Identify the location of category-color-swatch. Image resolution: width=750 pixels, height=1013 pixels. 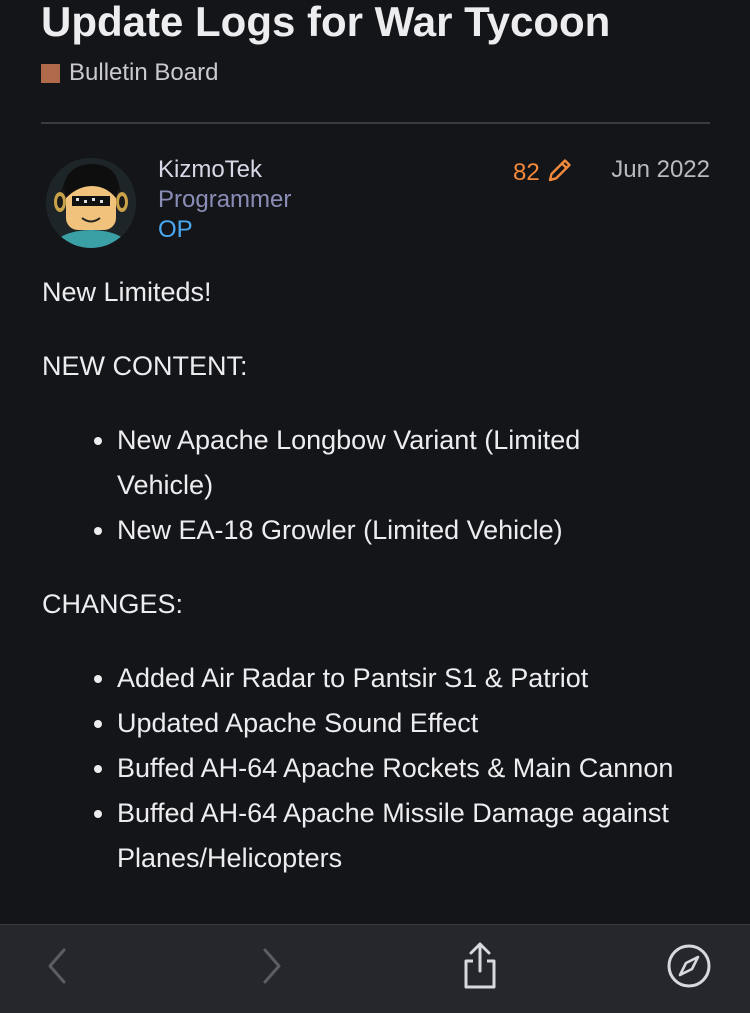
(50, 73).